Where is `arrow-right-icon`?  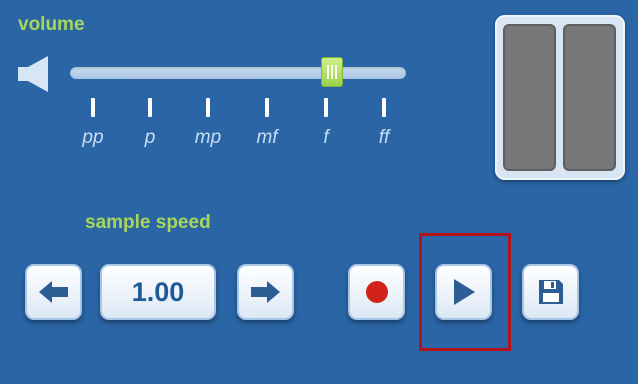
arrow-right-icon is located at coordinates (265, 292).